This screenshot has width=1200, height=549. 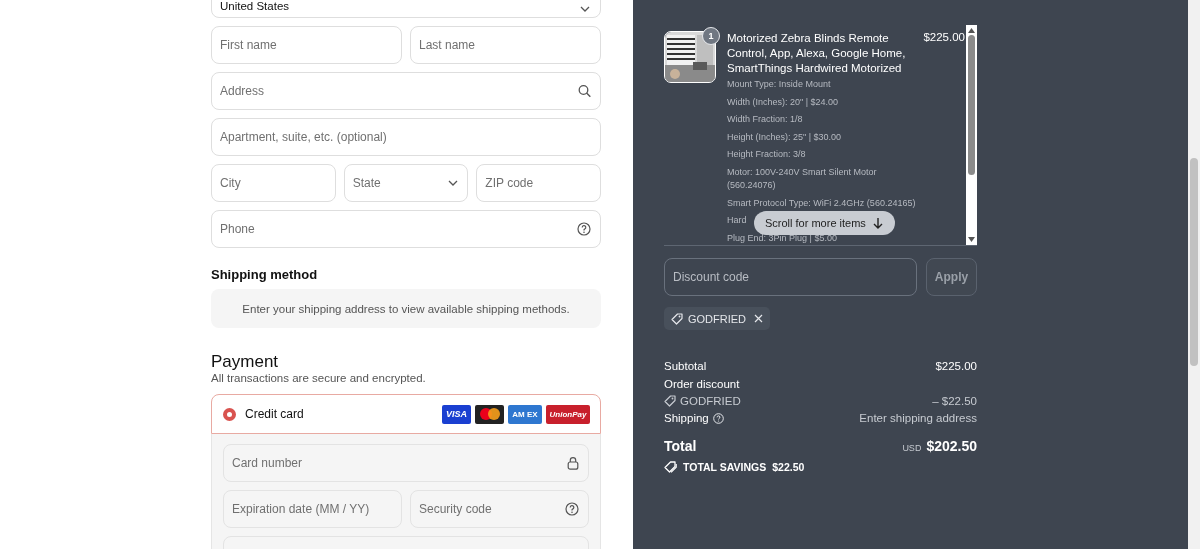 I want to click on product-title: Motorized Zebra Blinds Remote Control, App, Alexa, Google Home, SmartThings Hardwired Motorized, so click(x=817, y=53).